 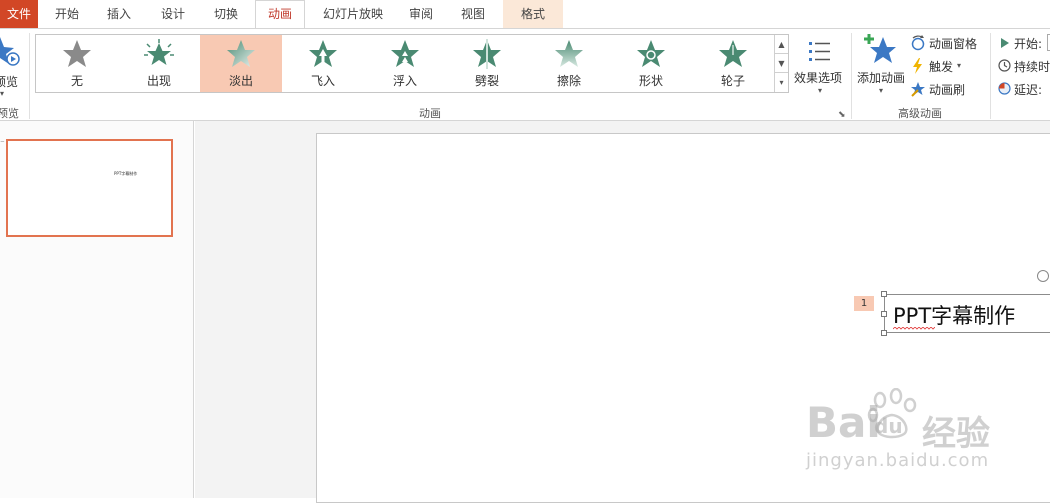 I want to click on effect-wheel: 轮子, so click(x=733, y=63).